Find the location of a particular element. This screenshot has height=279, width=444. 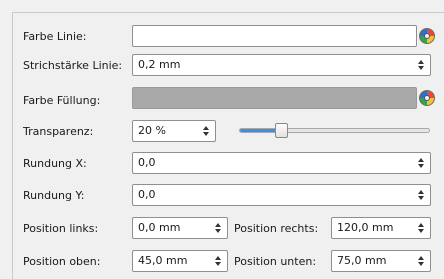

position-oben-label: Position oben: is located at coordinates (62, 261).